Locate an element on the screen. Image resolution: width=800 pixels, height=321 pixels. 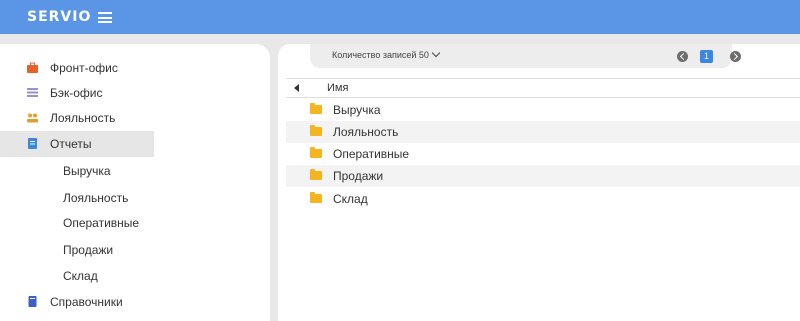
chevron-down-icon is located at coordinates (436, 53).